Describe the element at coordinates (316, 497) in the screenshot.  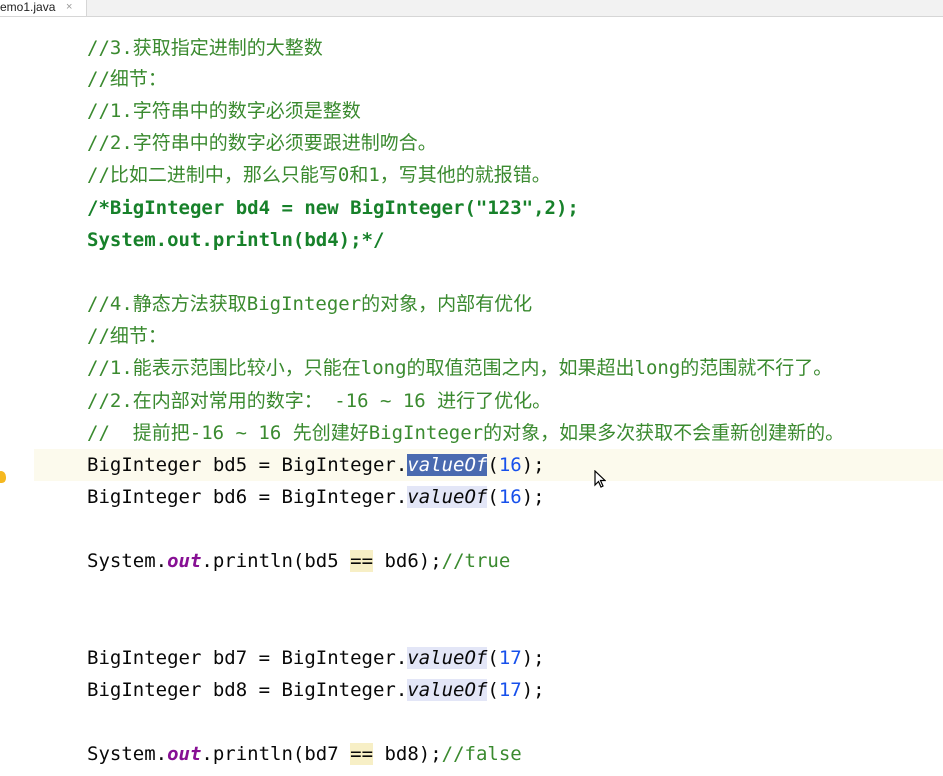
I see `code-line: BigInteger bd6 = BigInteger.valueOf(16);` at that location.